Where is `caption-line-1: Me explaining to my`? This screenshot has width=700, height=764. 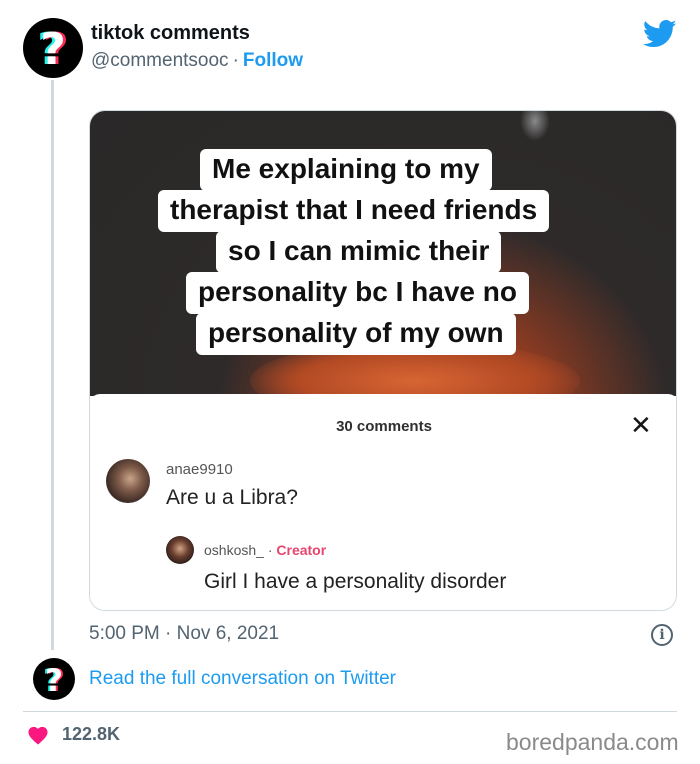 caption-line-1: Me explaining to my is located at coordinates (346, 170).